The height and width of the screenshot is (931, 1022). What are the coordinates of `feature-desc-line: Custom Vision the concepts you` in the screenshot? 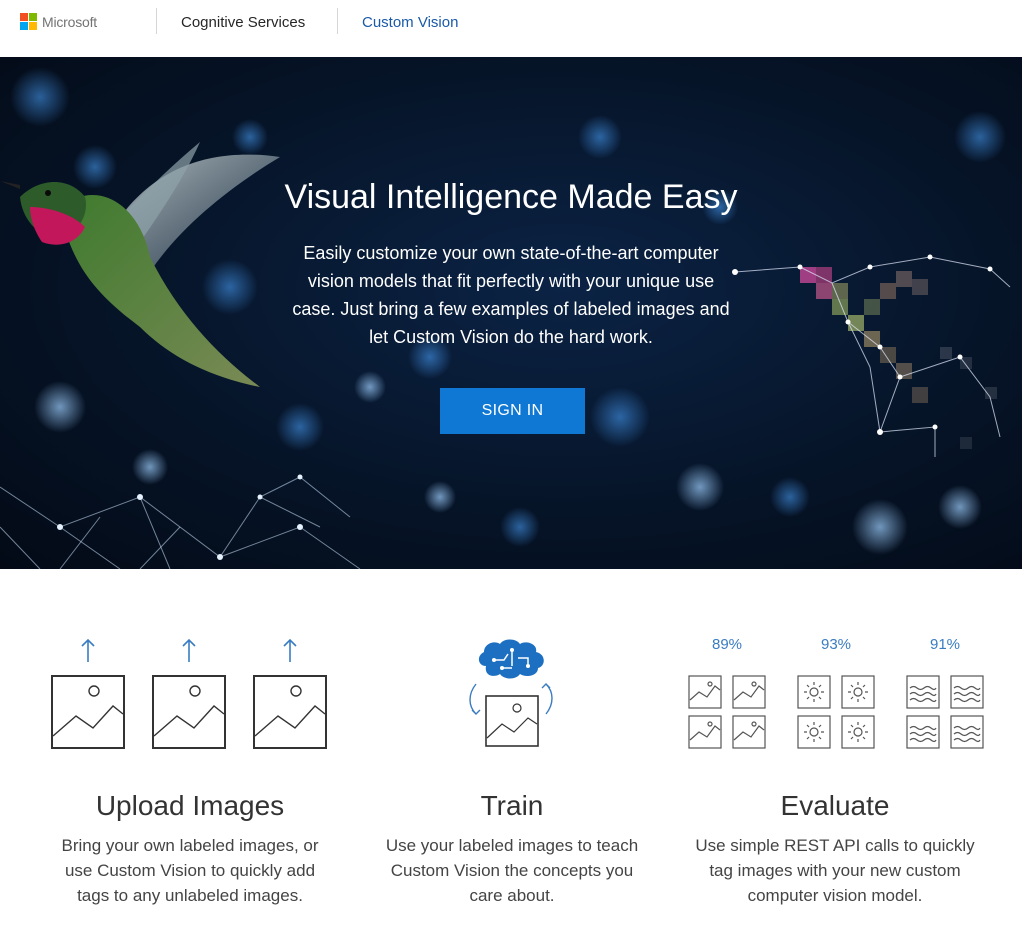 It's located at (512, 870).